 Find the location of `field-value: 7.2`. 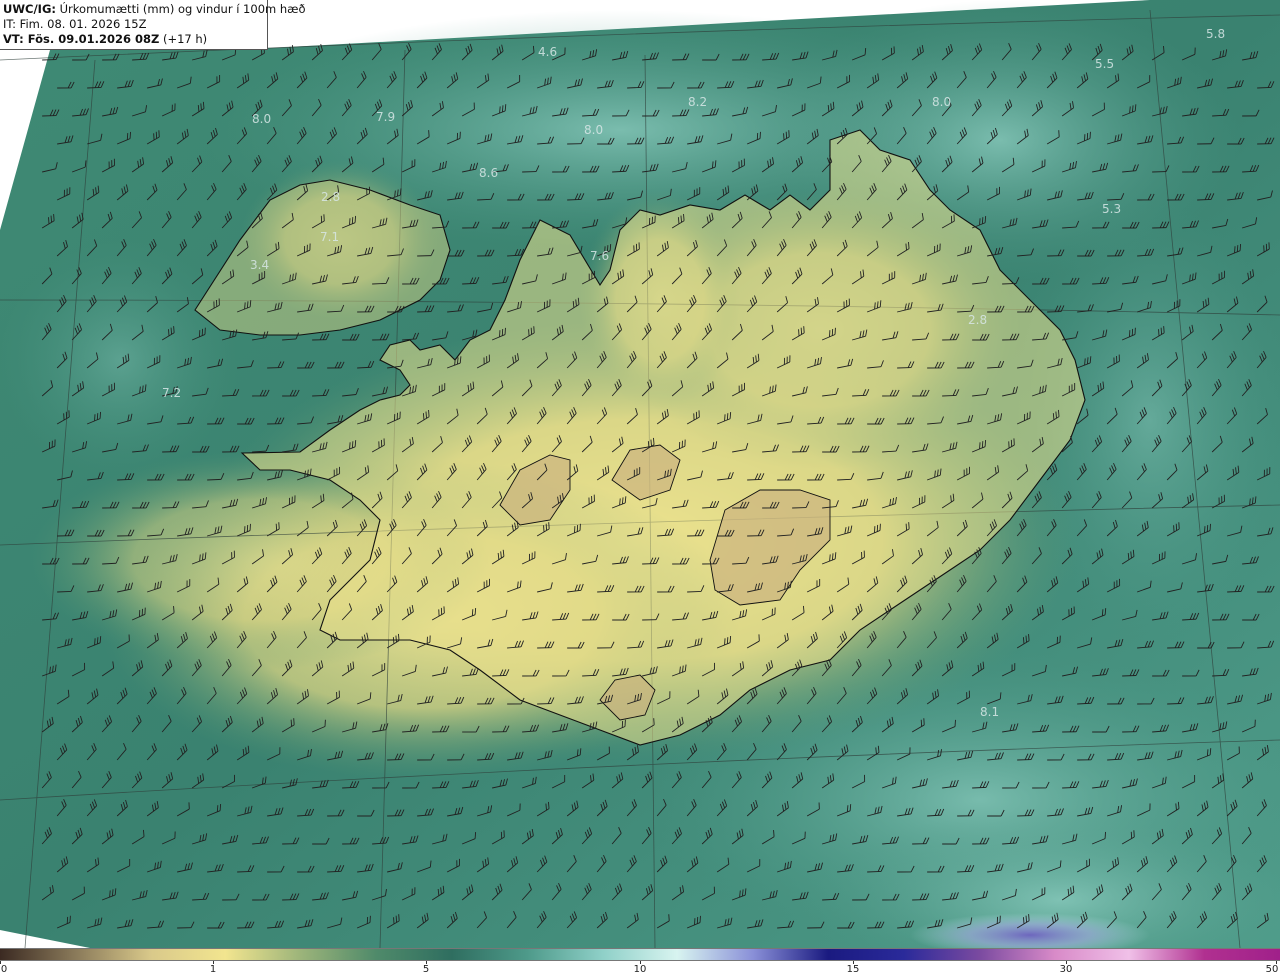

field-value: 7.2 is located at coordinates (171, 393).